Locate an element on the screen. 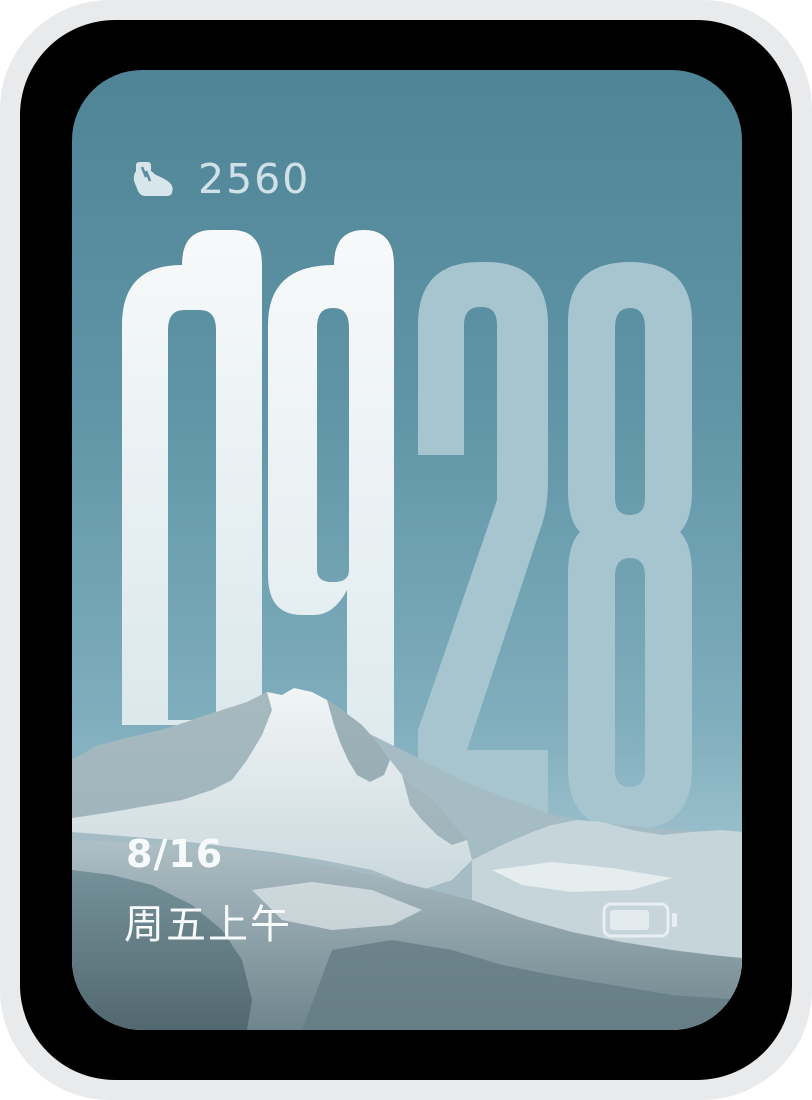  step-counter: 2560 is located at coordinates (221, 179).